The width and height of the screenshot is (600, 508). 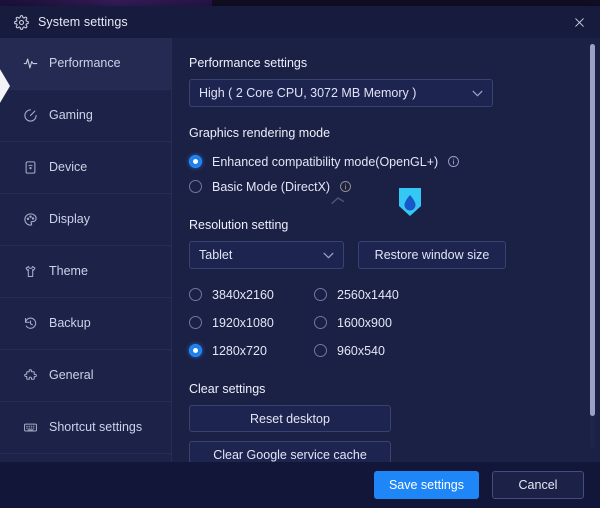 What do you see at coordinates (239, 350) in the screenshot?
I see `resolution-option-label: 1280x720` at bounding box center [239, 350].